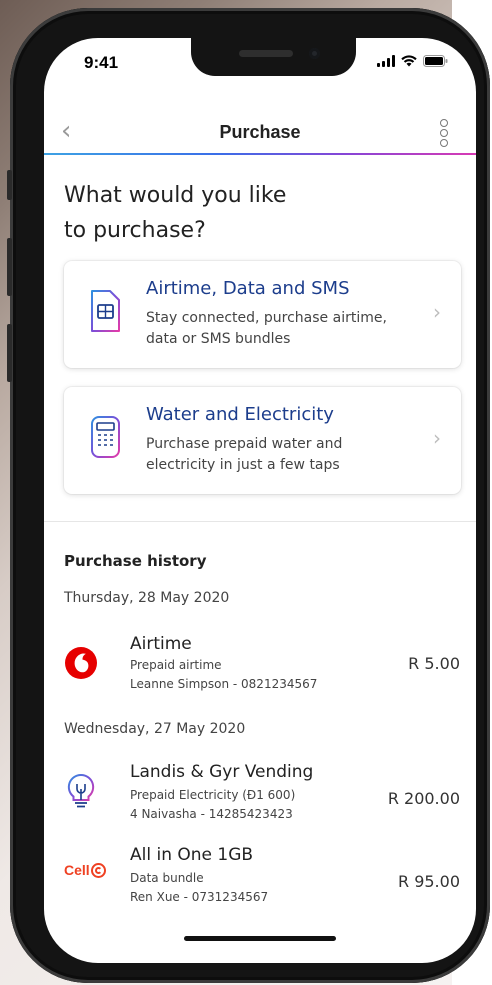 This screenshot has width=492, height=985. What do you see at coordinates (176, 665) in the screenshot?
I see `item-type: Prepaid airtime` at bounding box center [176, 665].